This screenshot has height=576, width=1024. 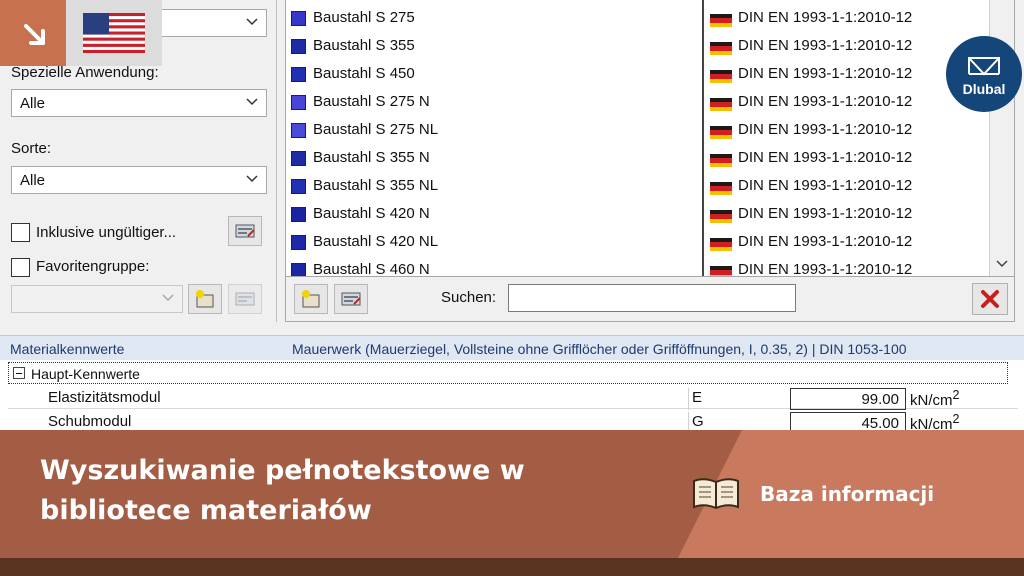 What do you see at coordinates (104, 397) in the screenshot?
I see `property-name: Elastizitätsmodul` at bounding box center [104, 397].